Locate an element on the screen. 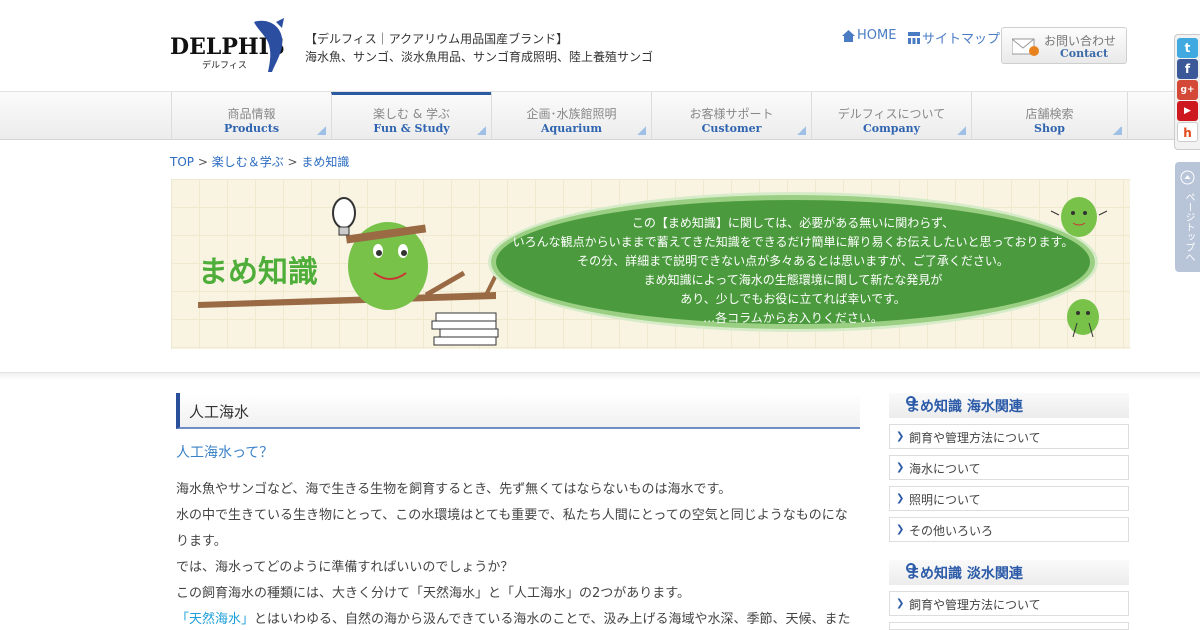 This screenshot has width=1200, height=630. nav-shop: 店舗検索 Shop is located at coordinates (1049, 116).